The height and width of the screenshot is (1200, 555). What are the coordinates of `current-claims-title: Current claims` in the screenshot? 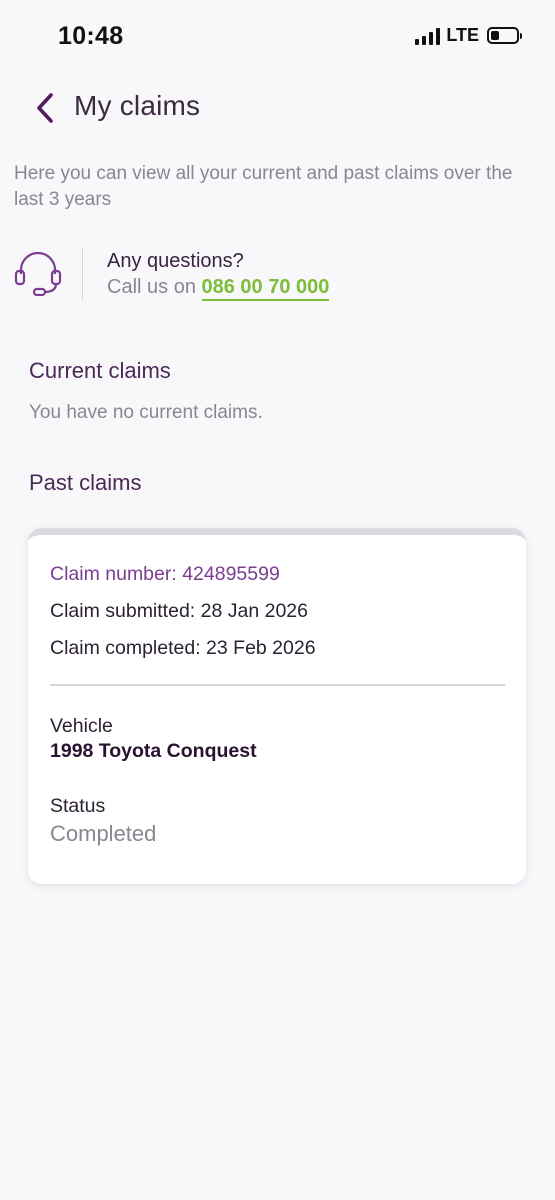 It's located at (100, 370).